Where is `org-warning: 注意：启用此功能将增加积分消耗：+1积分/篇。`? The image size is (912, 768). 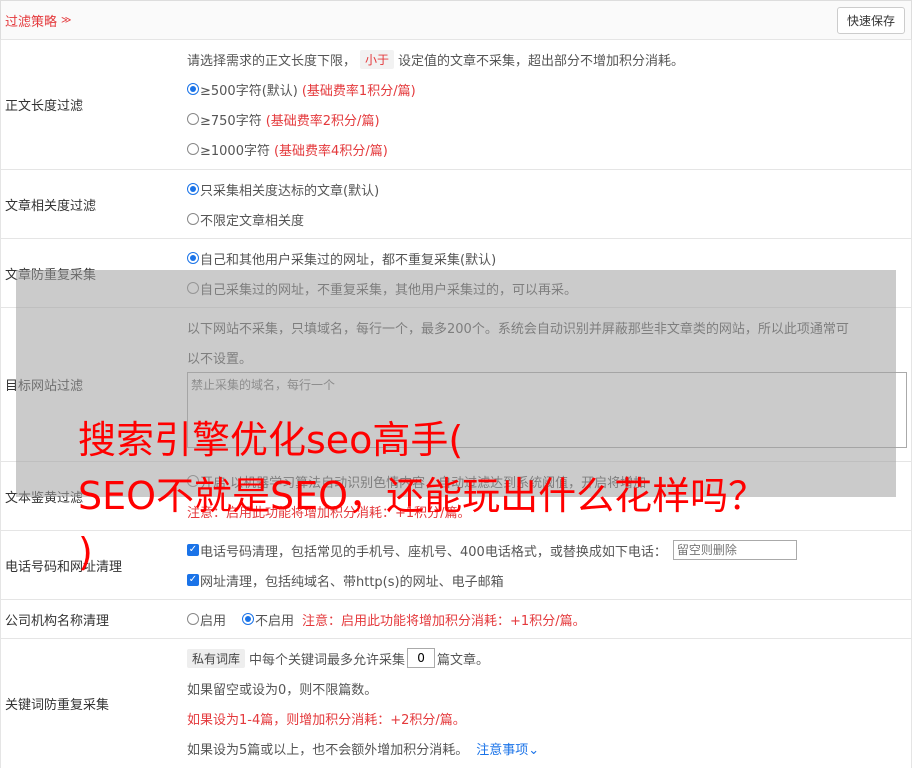 org-warning: 注意：启用此功能将增加积分消耗：+1积分/篇。 is located at coordinates (444, 621).